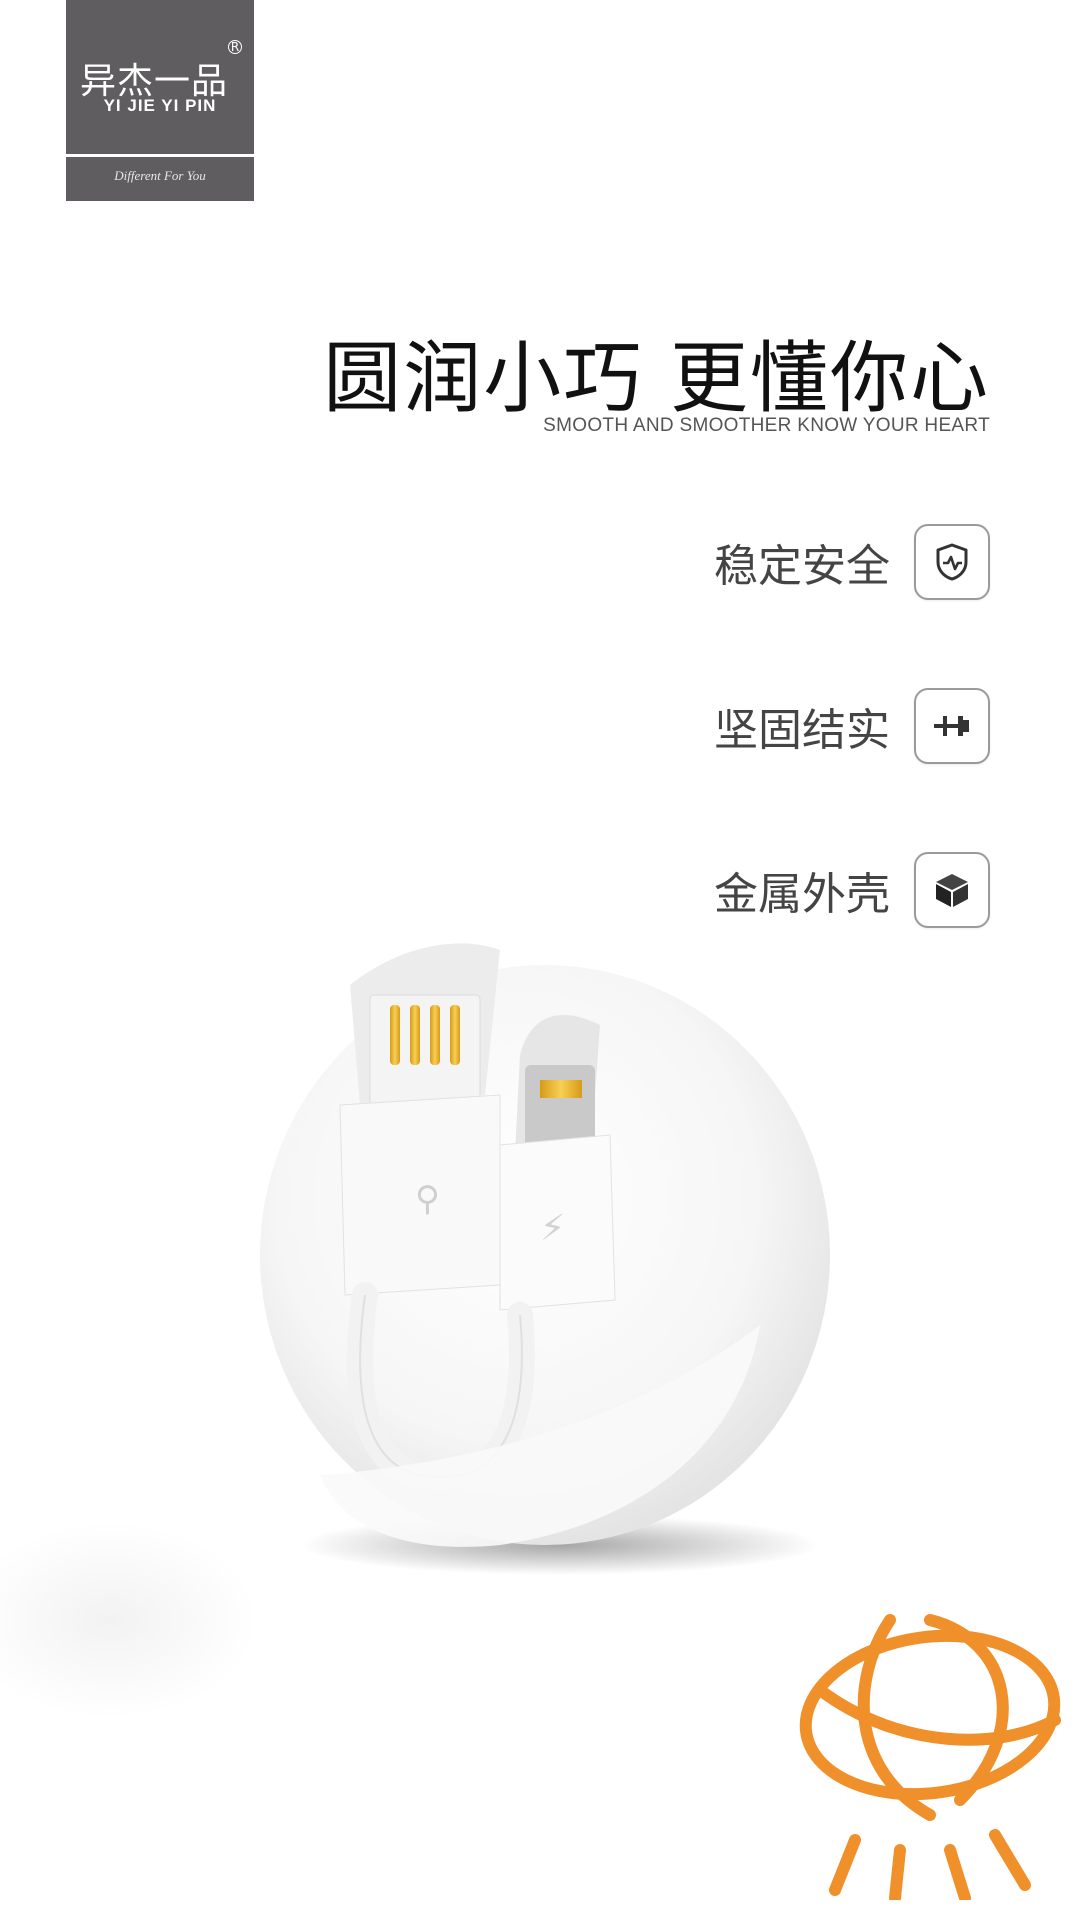 This screenshot has width=1080, height=1918. I want to click on feature-stable-safe: 稳定安全, so click(852, 562).